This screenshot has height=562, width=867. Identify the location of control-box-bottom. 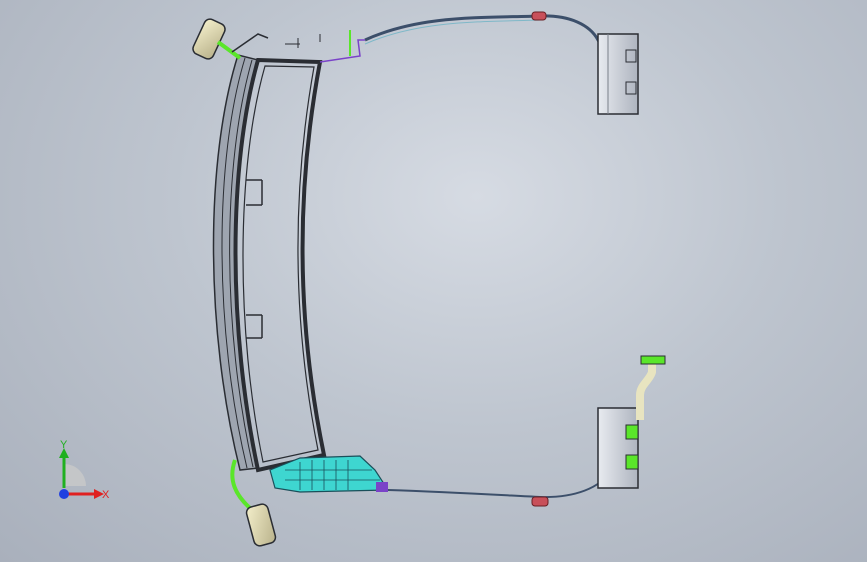
(631, 422).